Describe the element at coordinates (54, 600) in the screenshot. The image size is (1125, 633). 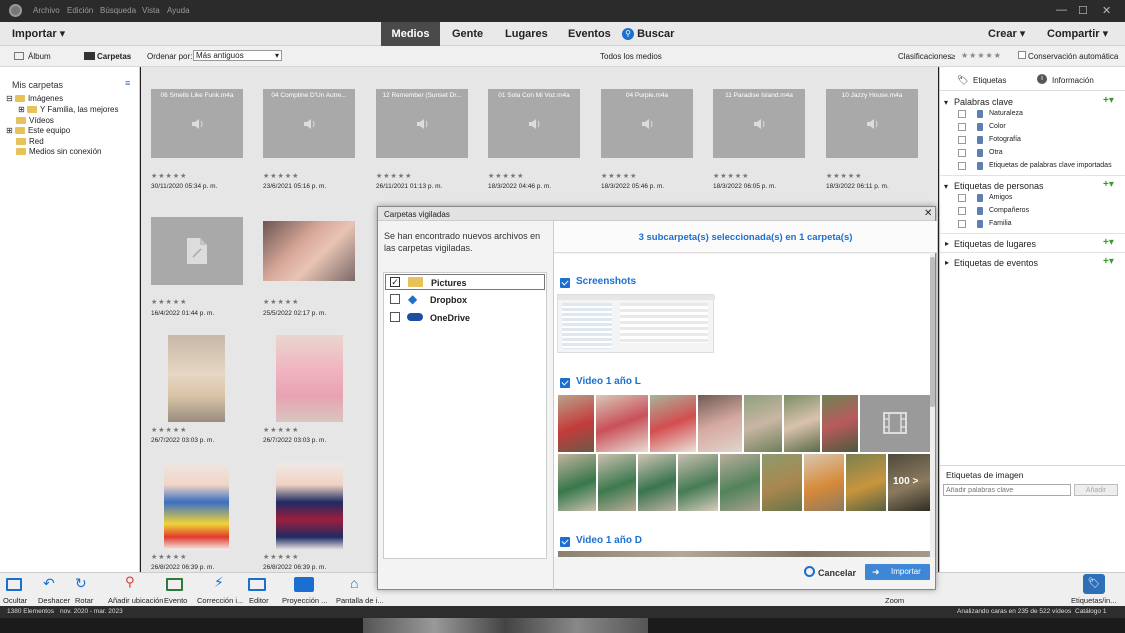
I see `tool-deshacer: Deshacer` at that location.